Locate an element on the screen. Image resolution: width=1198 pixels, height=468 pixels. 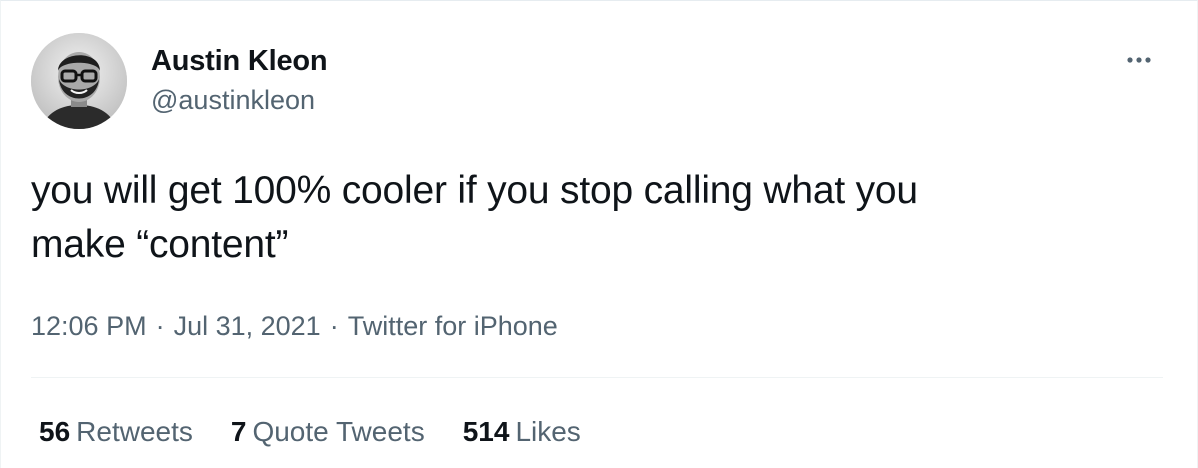
likes-stat: 514 Likes is located at coordinates (522, 432).